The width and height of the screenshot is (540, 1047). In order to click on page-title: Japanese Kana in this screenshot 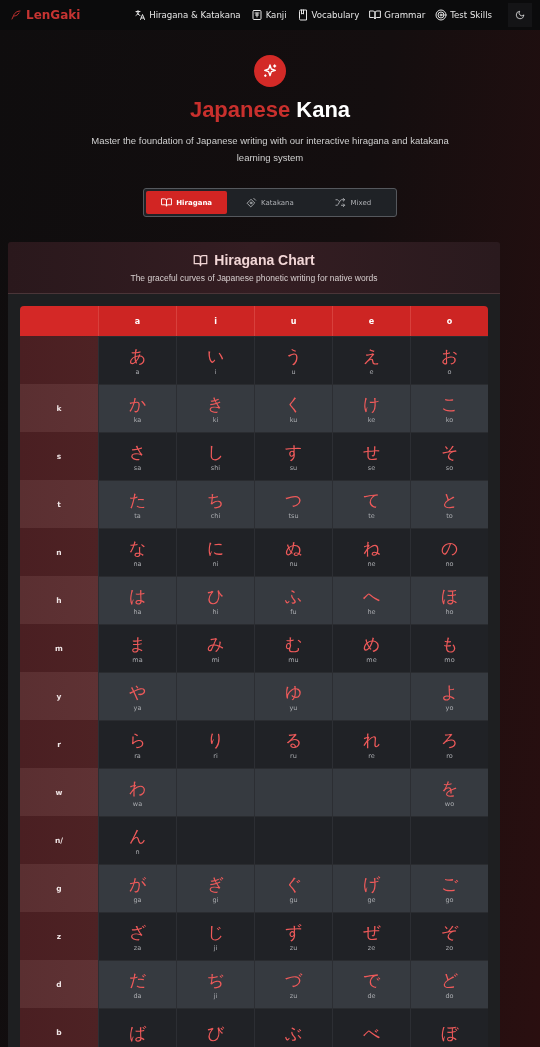, I will do `click(270, 110)`.